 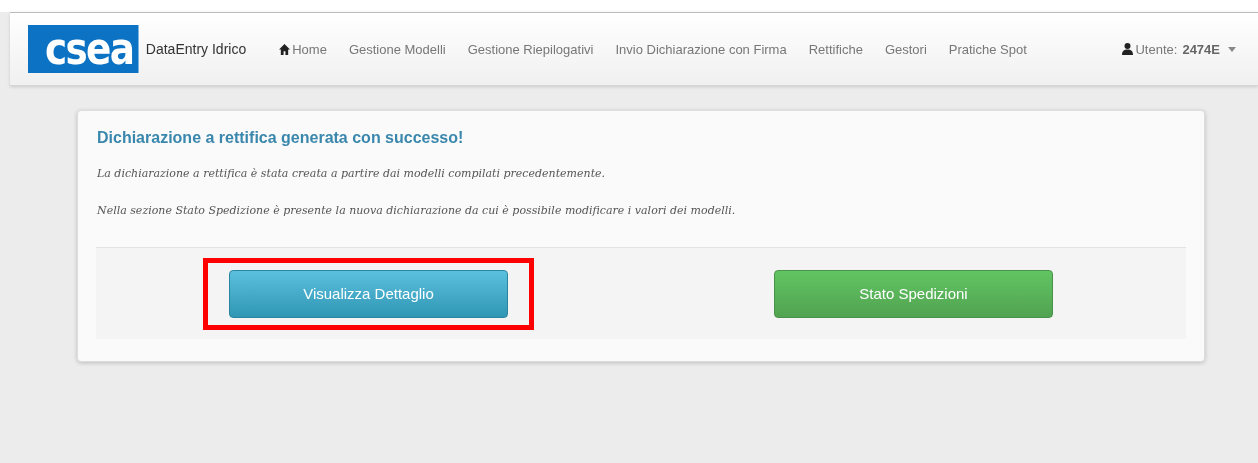 What do you see at coordinates (987, 49) in the screenshot?
I see `nav-link: Pratiche Spot` at bounding box center [987, 49].